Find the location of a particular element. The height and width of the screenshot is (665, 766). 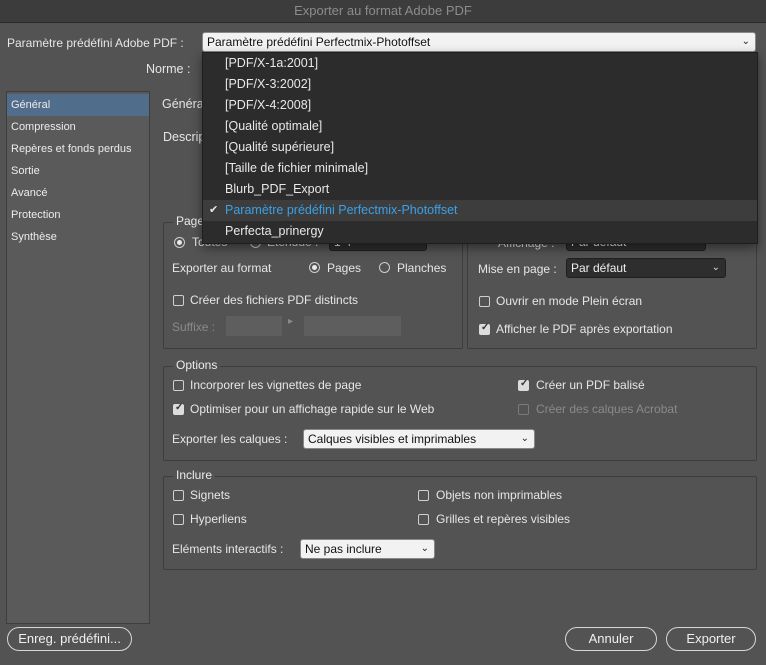

tagged-pdf-checkbox is located at coordinates (523, 384).